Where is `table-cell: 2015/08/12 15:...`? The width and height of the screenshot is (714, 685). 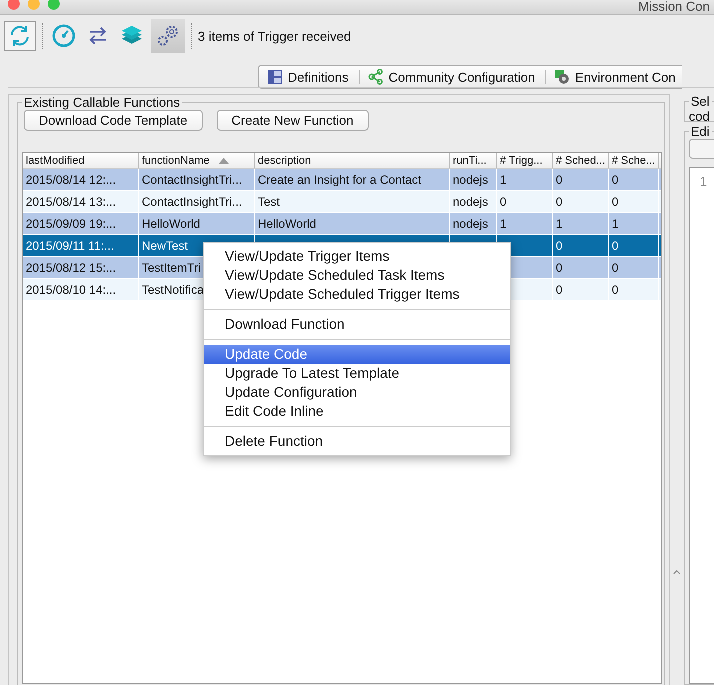 table-cell: 2015/08/12 15:... is located at coordinates (71, 267).